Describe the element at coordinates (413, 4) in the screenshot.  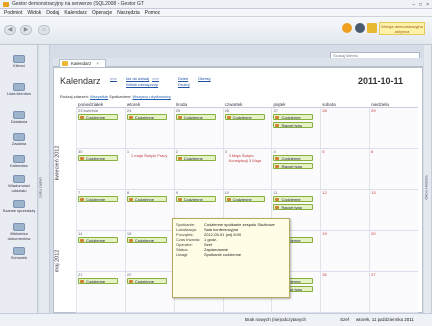
I see `minimize-button: –` at that location.